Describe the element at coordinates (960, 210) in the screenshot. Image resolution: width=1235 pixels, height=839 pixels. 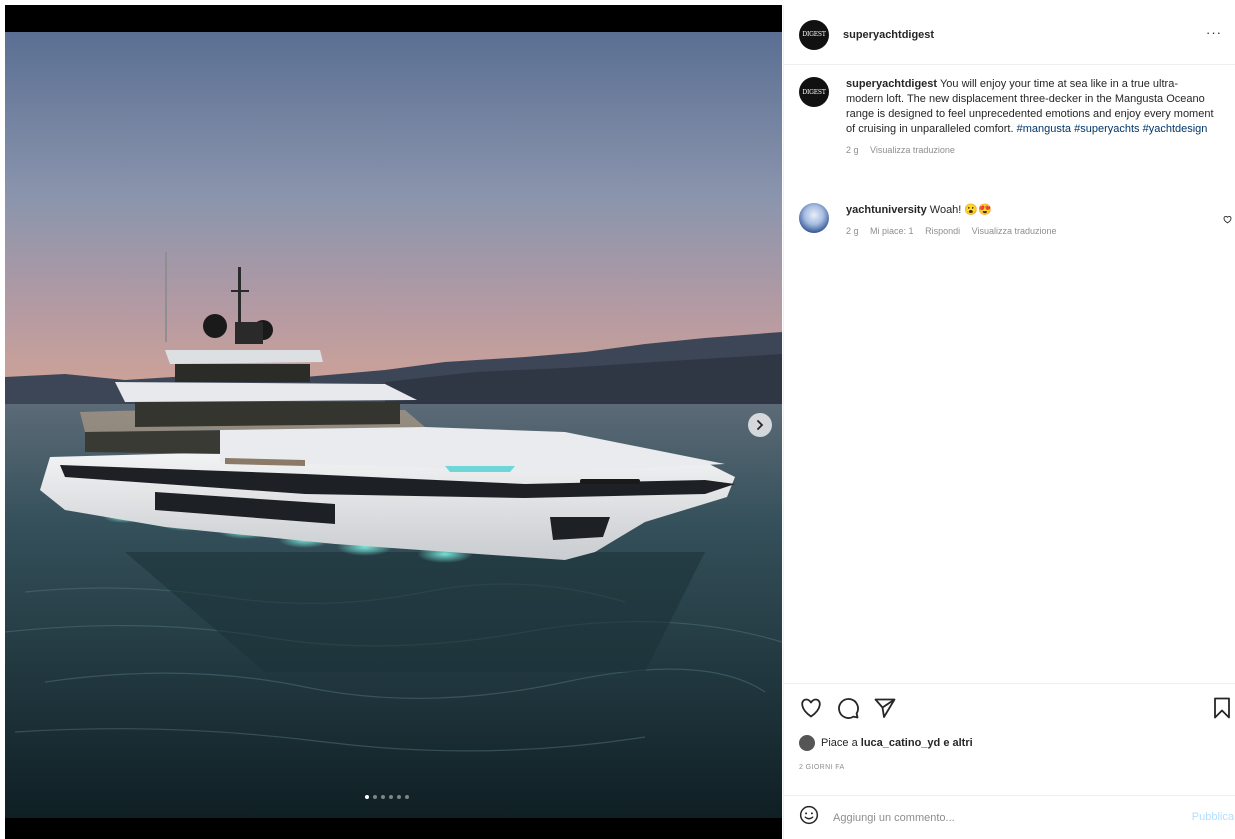
I see `comment-content: Woah! 😮😍` at that location.